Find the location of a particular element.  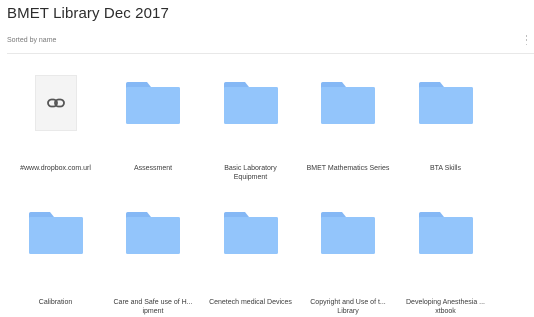

item-name-line: Library is located at coordinates (348, 311).